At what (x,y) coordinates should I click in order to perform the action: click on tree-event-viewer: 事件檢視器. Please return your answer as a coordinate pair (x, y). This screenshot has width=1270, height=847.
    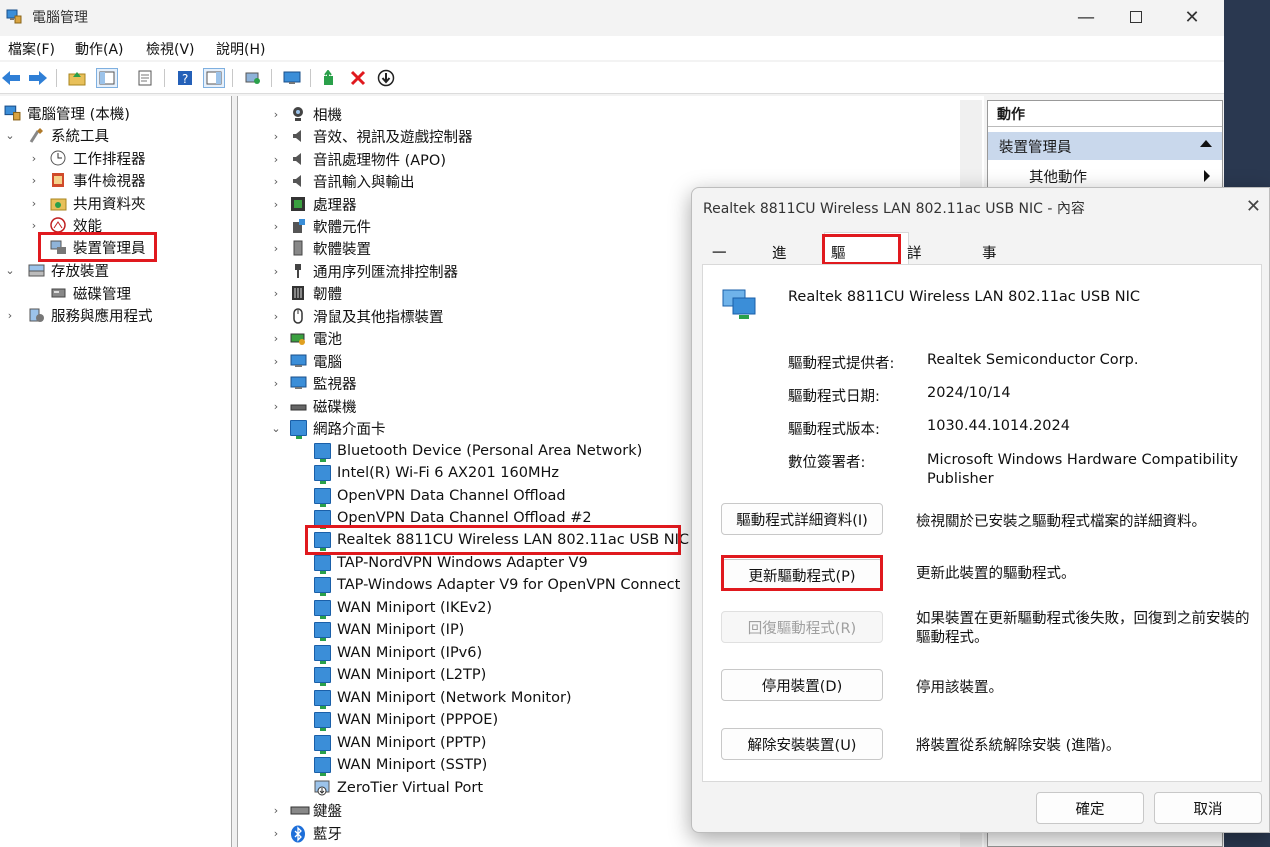
    Looking at the image, I should click on (98, 180).